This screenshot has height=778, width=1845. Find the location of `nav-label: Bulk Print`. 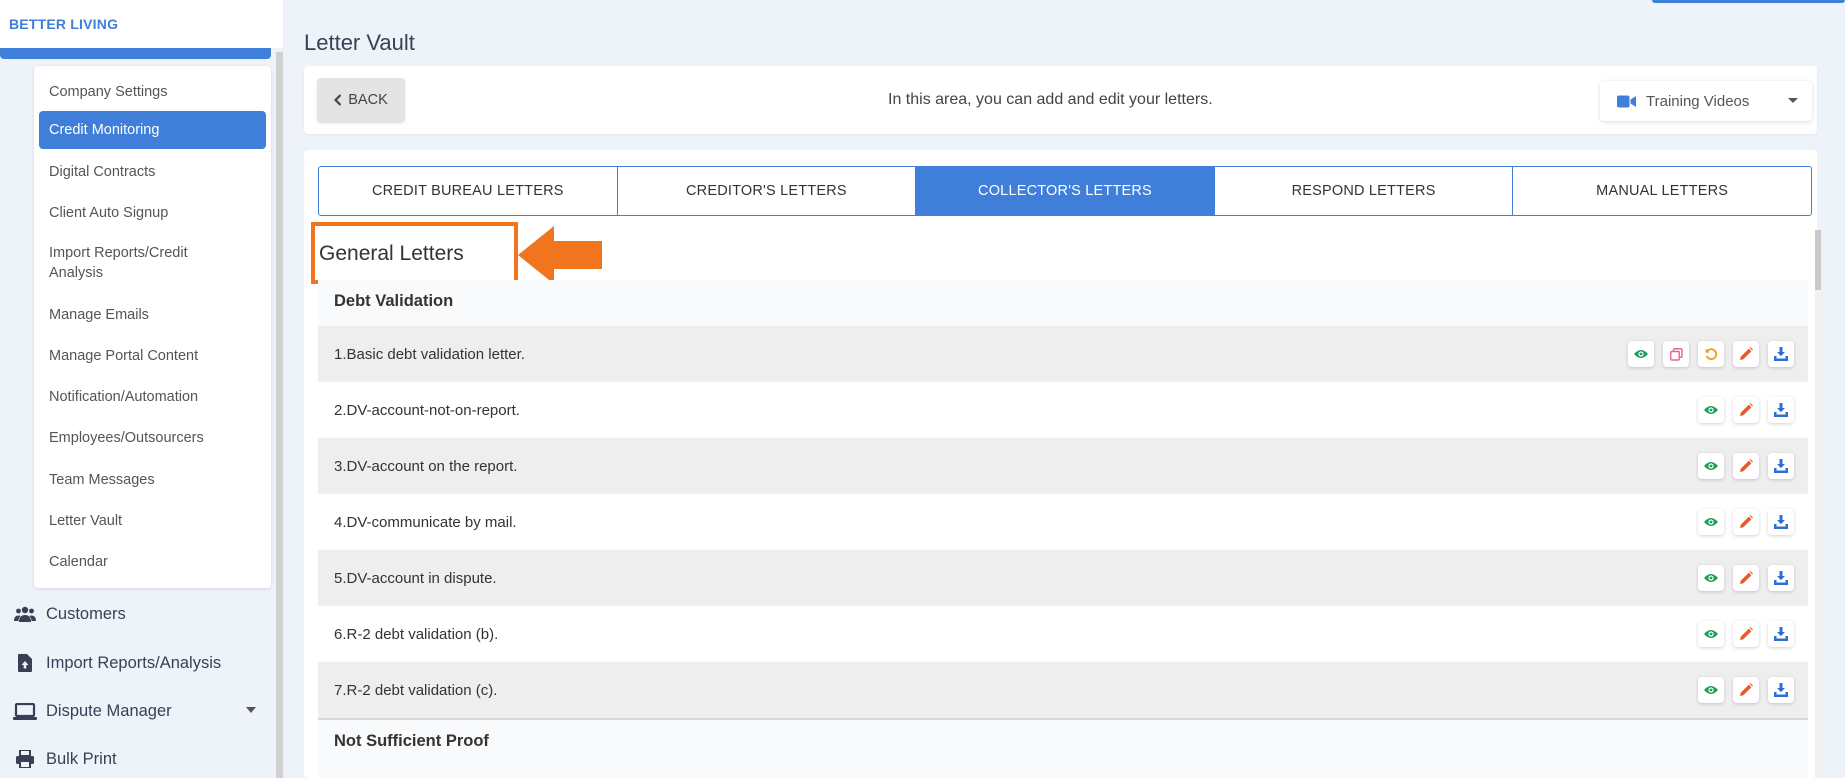

nav-label: Bulk Print is located at coordinates (81, 758).